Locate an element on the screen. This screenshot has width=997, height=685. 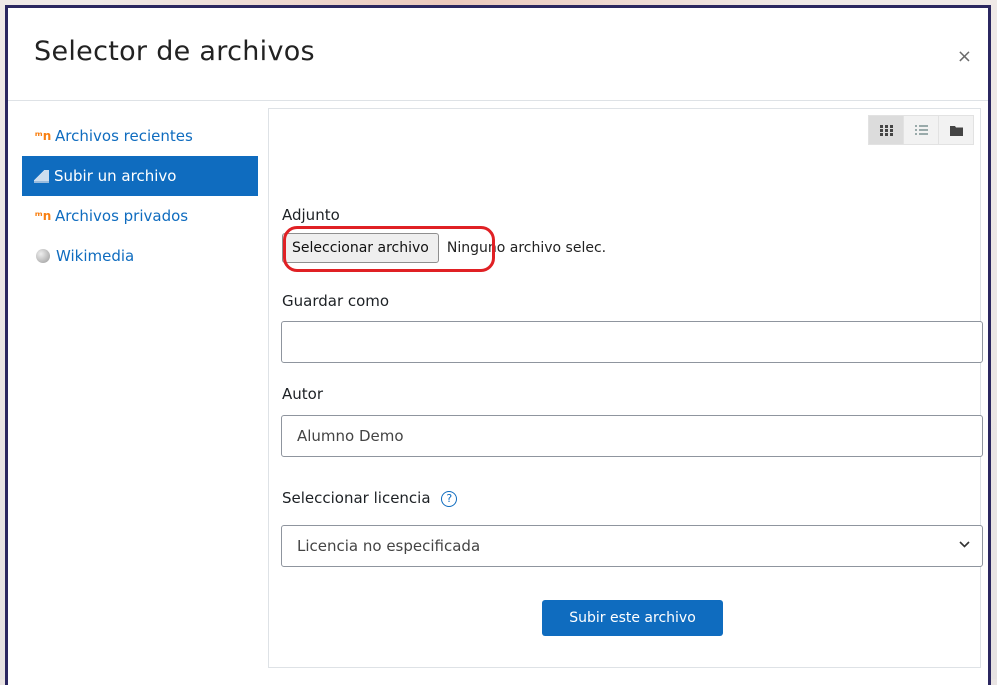
sidebar-item-label: Wikimedia is located at coordinates (95, 256).